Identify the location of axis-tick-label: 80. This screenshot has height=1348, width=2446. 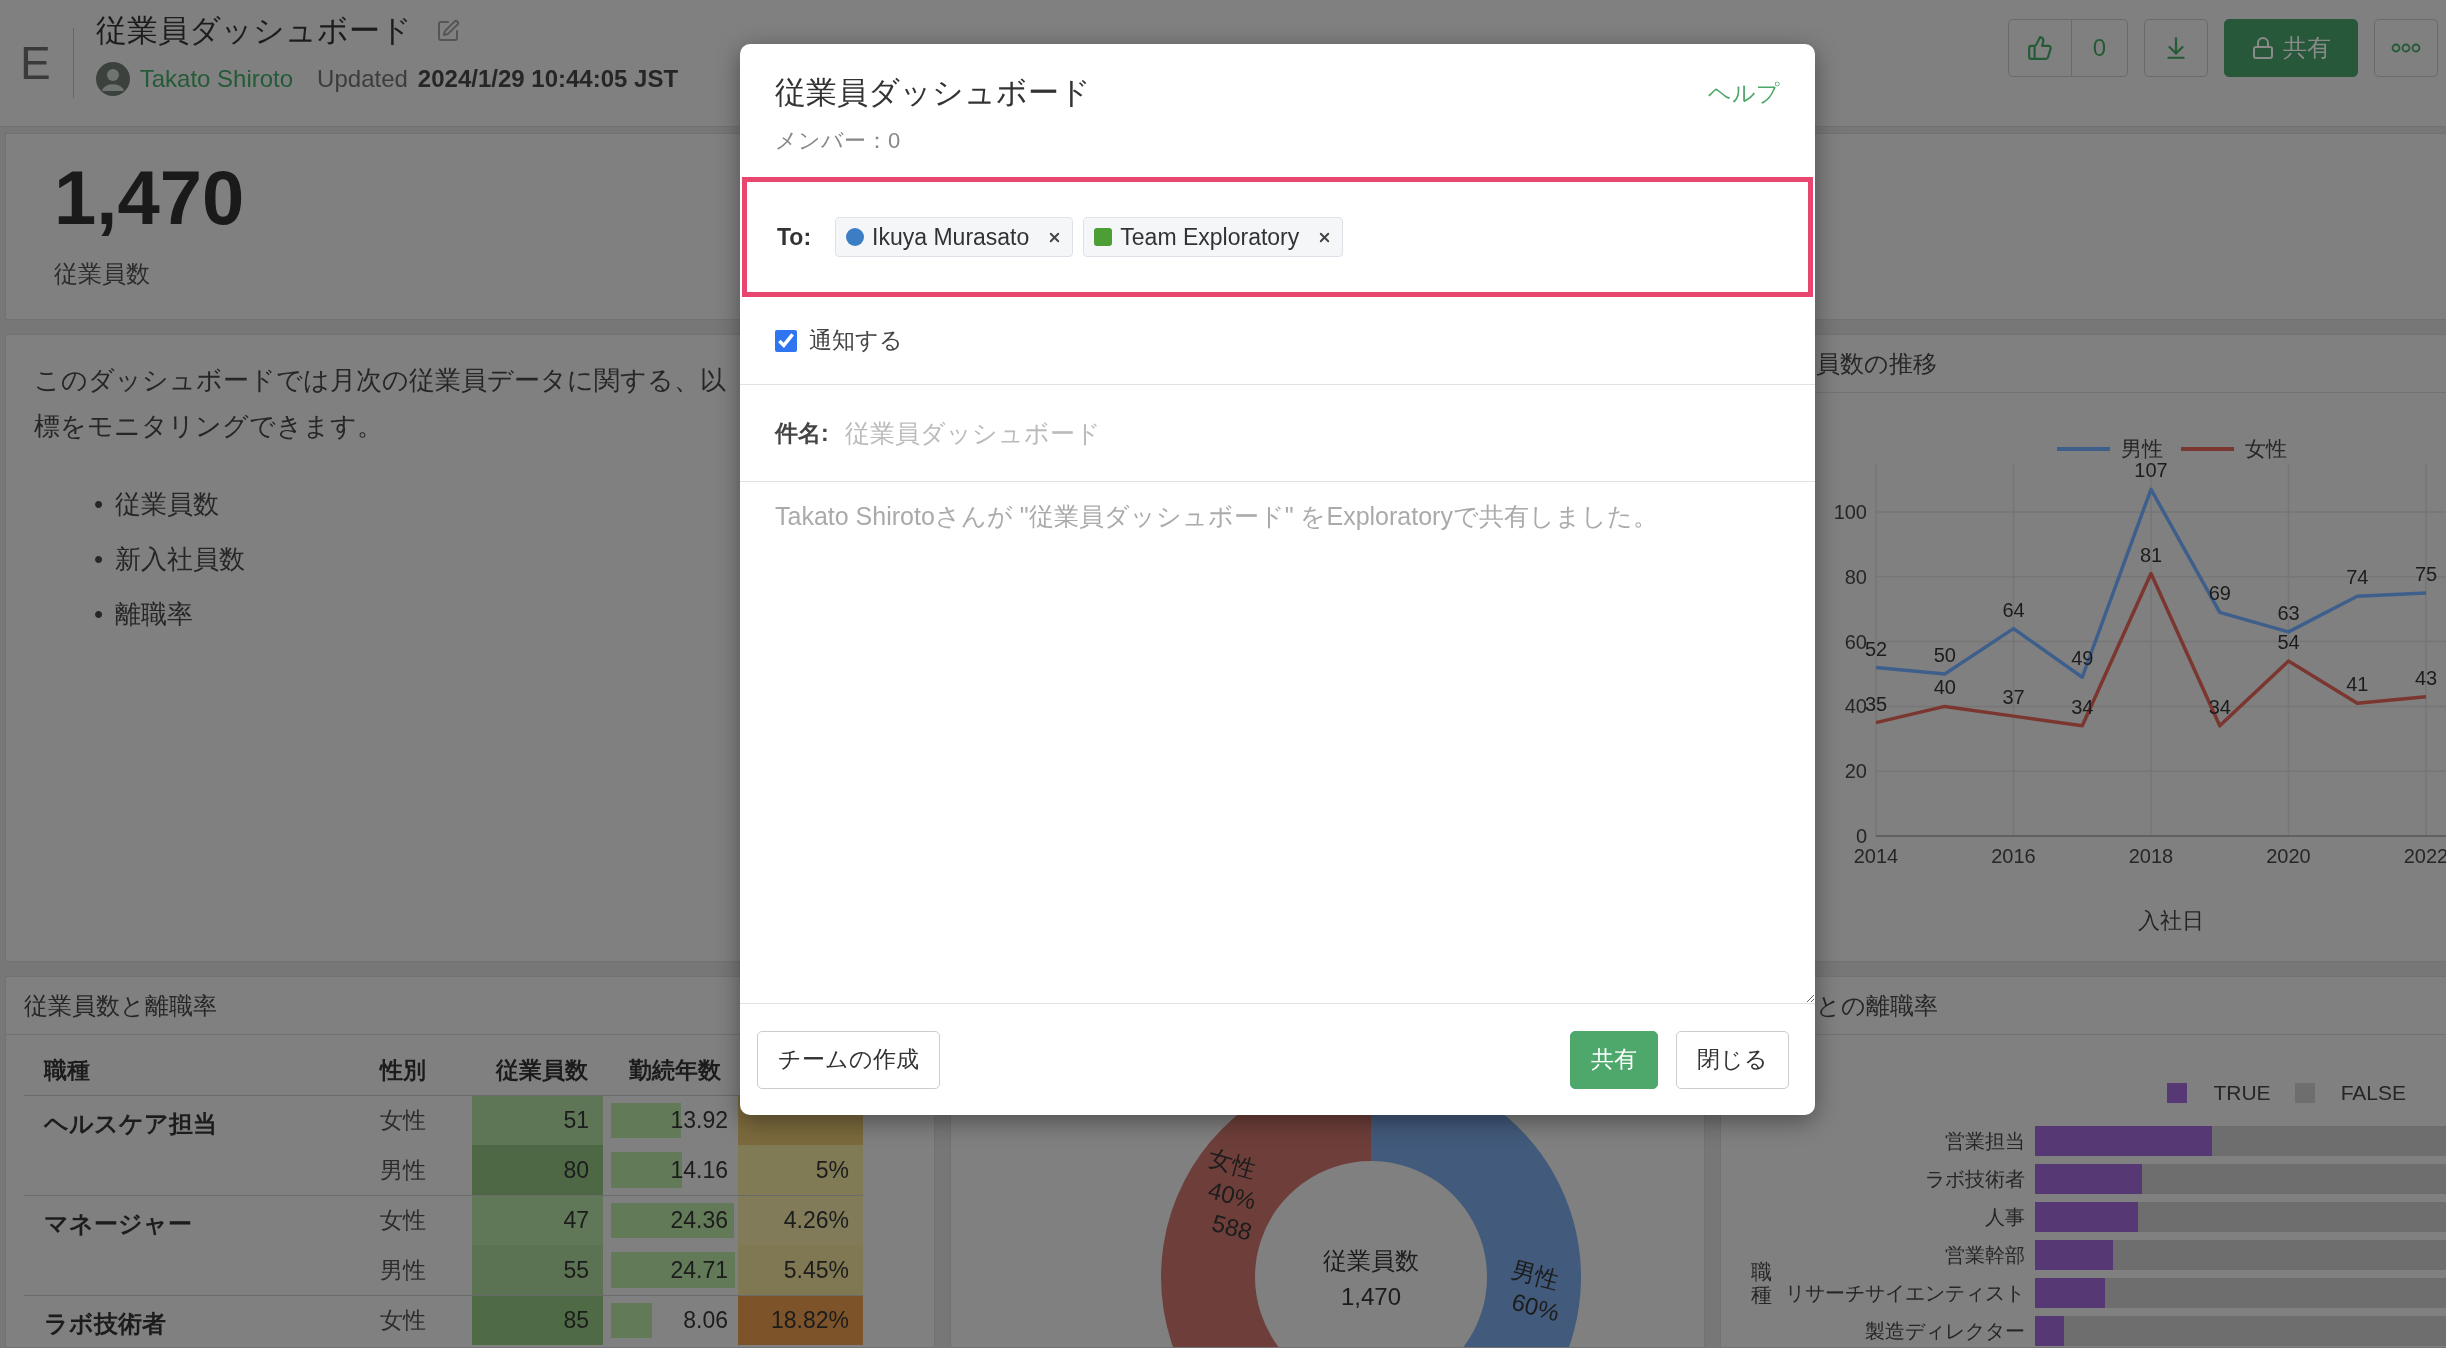
(1855, 576).